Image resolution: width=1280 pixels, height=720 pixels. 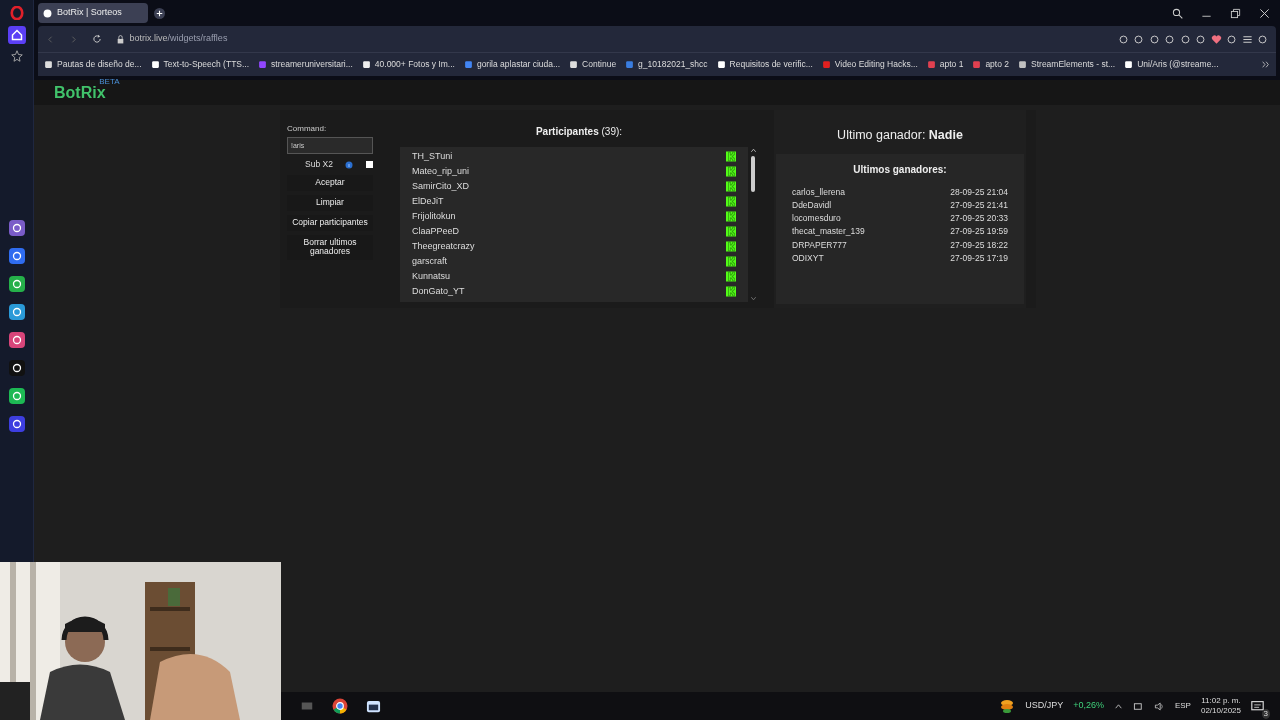 What do you see at coordinates (579, 132) in the screenshot?
I see `list-title: Participantes (39):` at bounding box center [579, 132].